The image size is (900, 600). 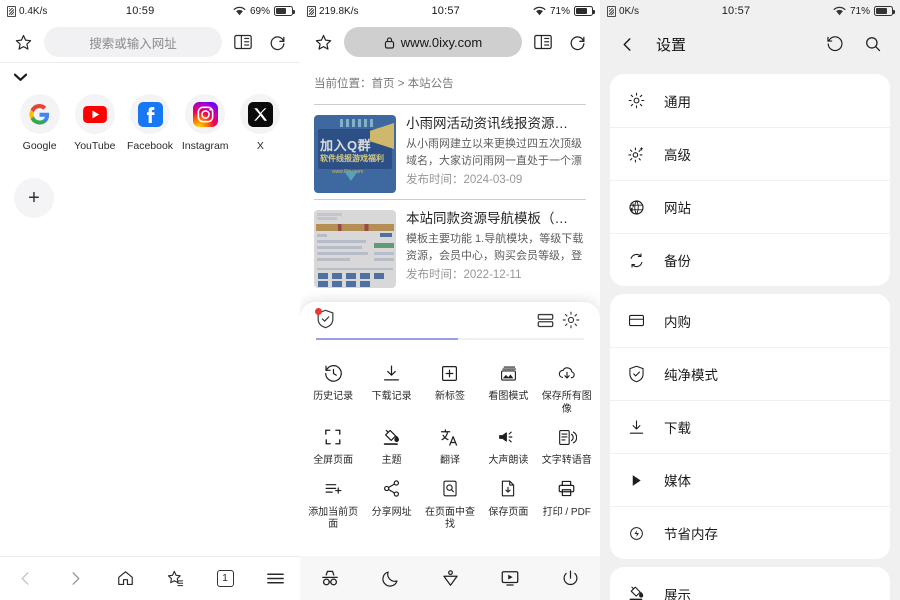 I want to click on status-bar: 219.8K/s 10:57 71%, so click(x=450, y=11).